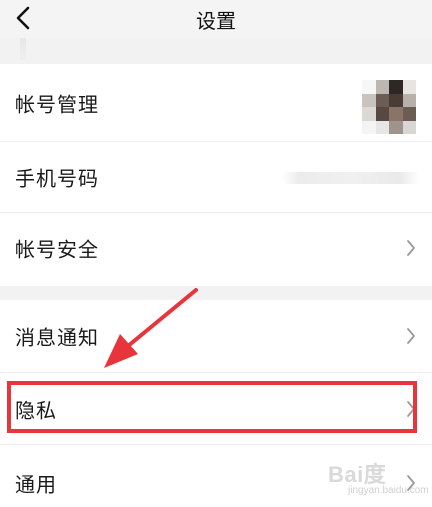 The image size is (432, 507). What do you see at coordinates (389, 107) in the screenshot?
I see `avatar` at bounding box center [389, 107].